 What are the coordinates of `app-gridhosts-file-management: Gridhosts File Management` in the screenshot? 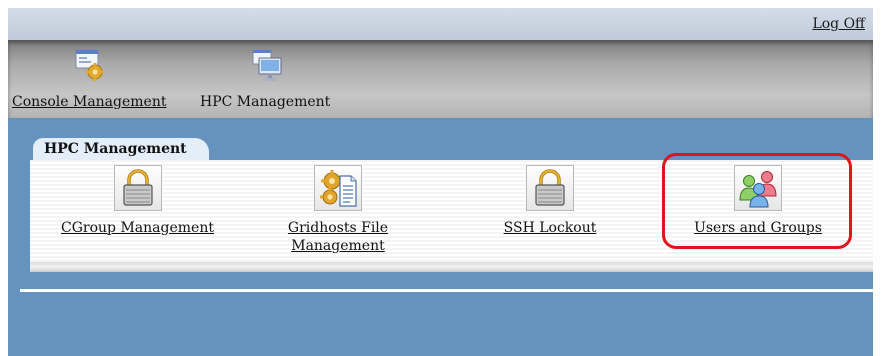 It's located at (338, 210).